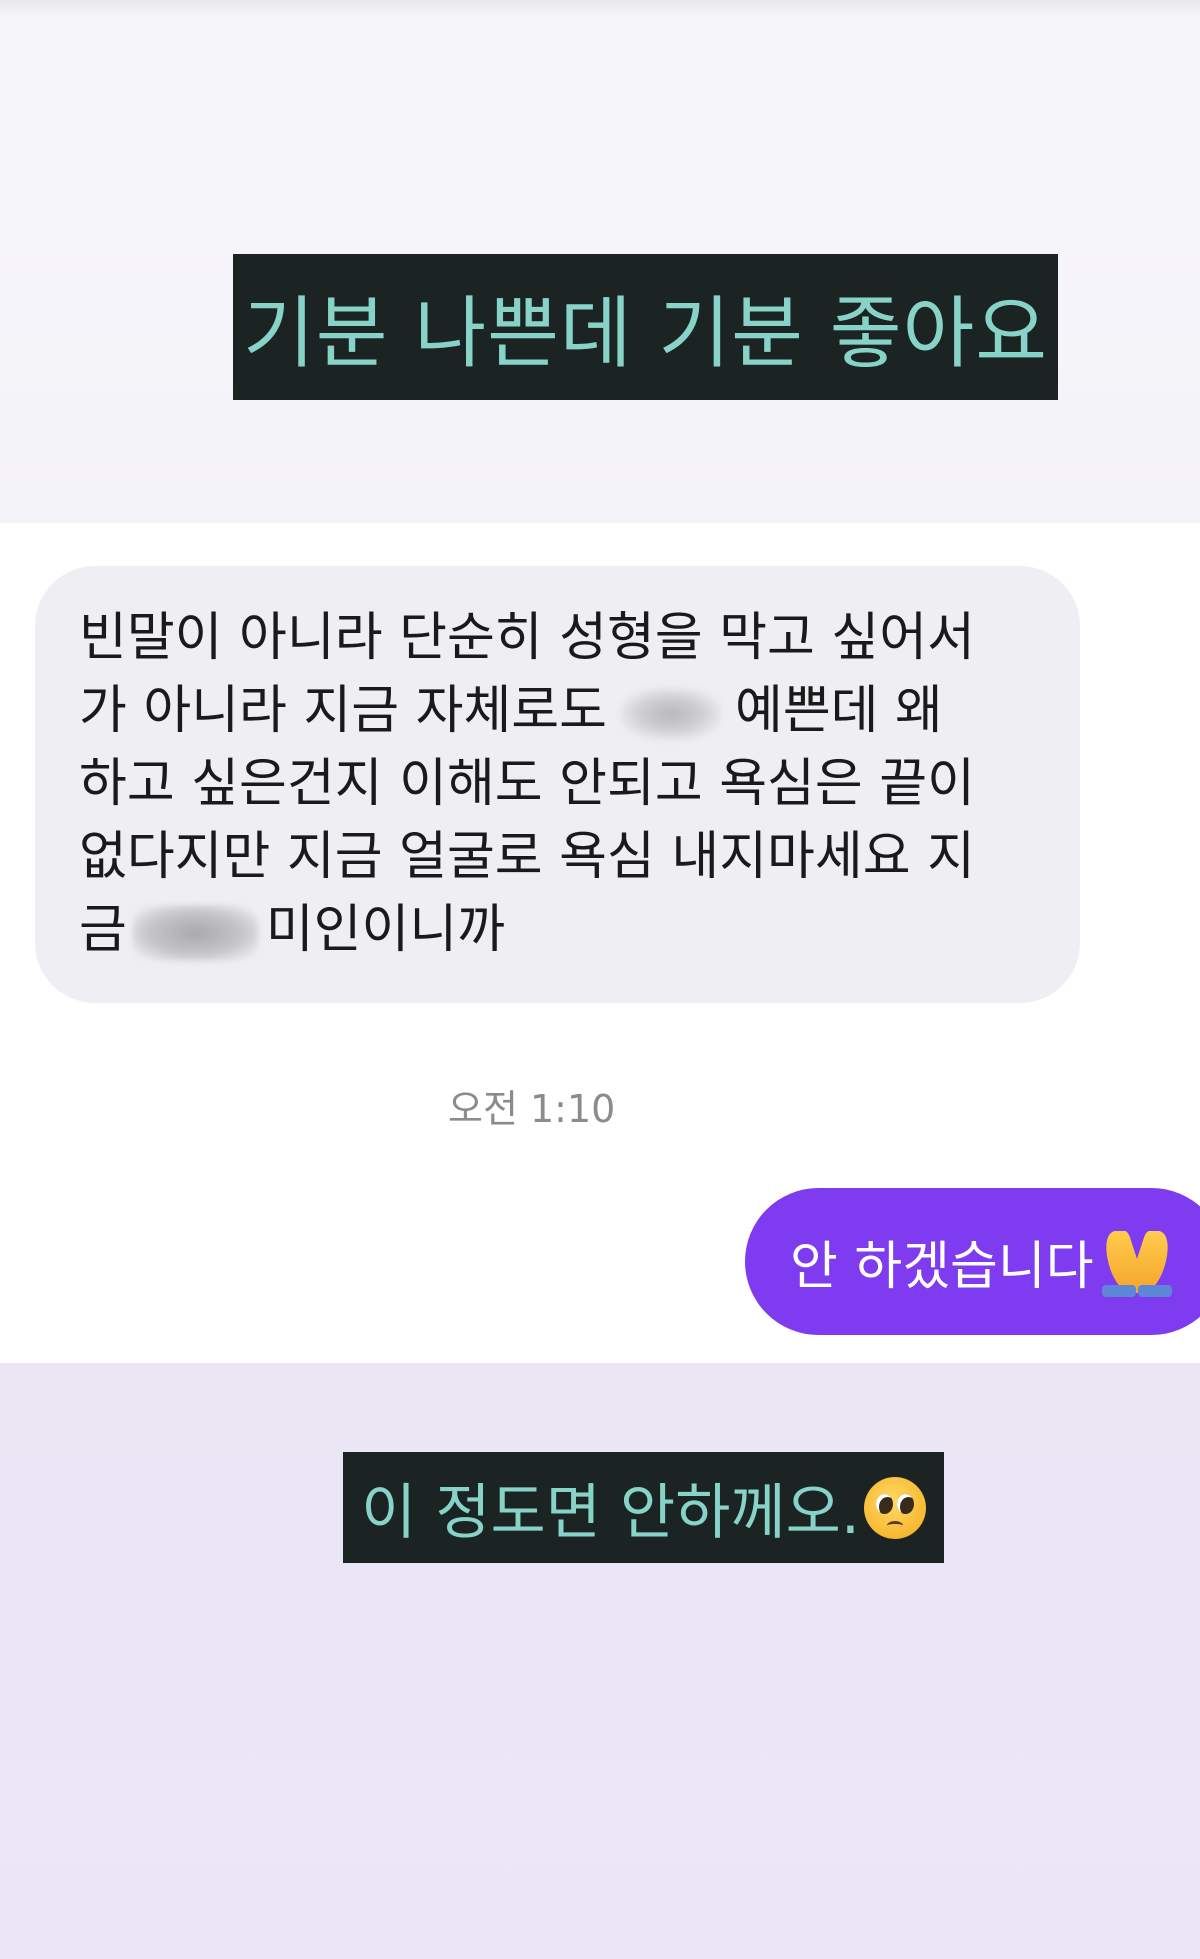  I want to click on message-text: 빈말이 아니라 단순히 성형을 막고 싶어서, so click(527, 638).